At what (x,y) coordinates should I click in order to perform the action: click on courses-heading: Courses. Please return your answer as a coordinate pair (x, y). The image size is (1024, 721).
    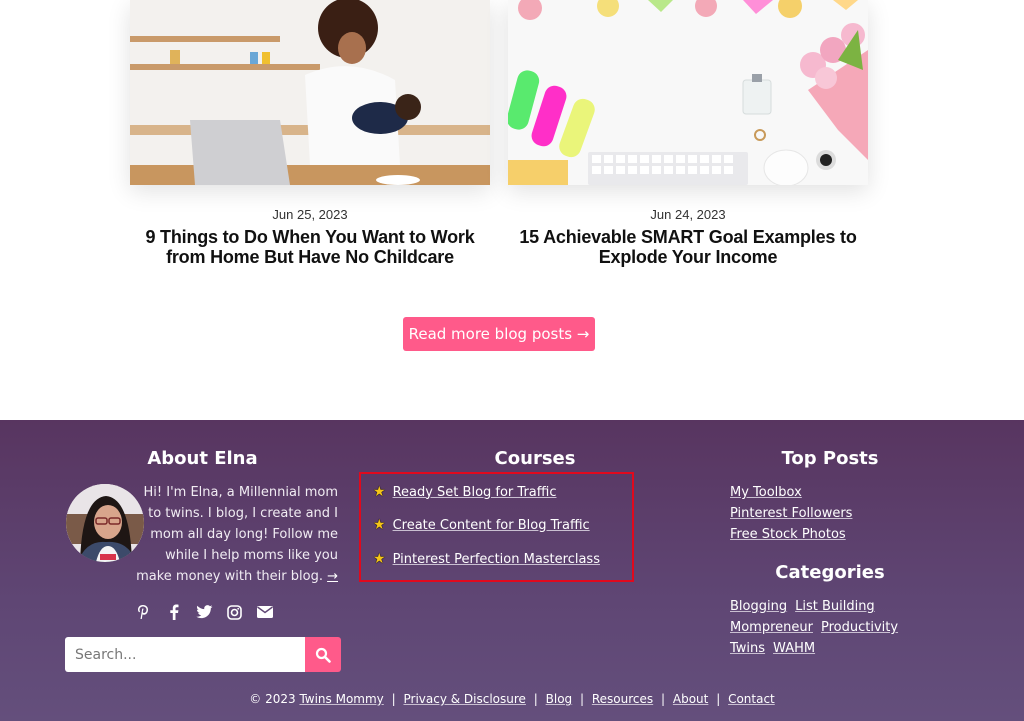
    Looking at the image, I should click on (535, 458).